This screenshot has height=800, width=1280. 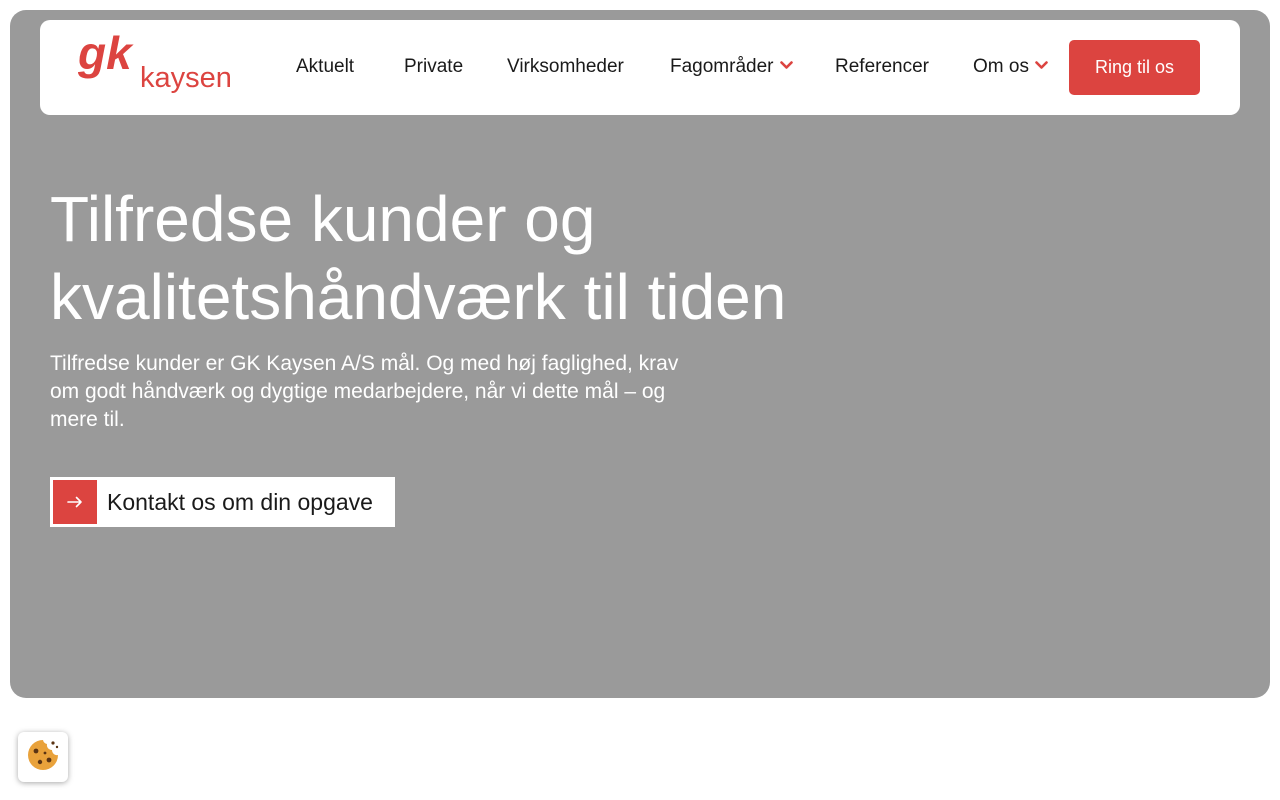 I want to click on contact-button: Kontakt os om din opgave, so click(x=222, y=502).